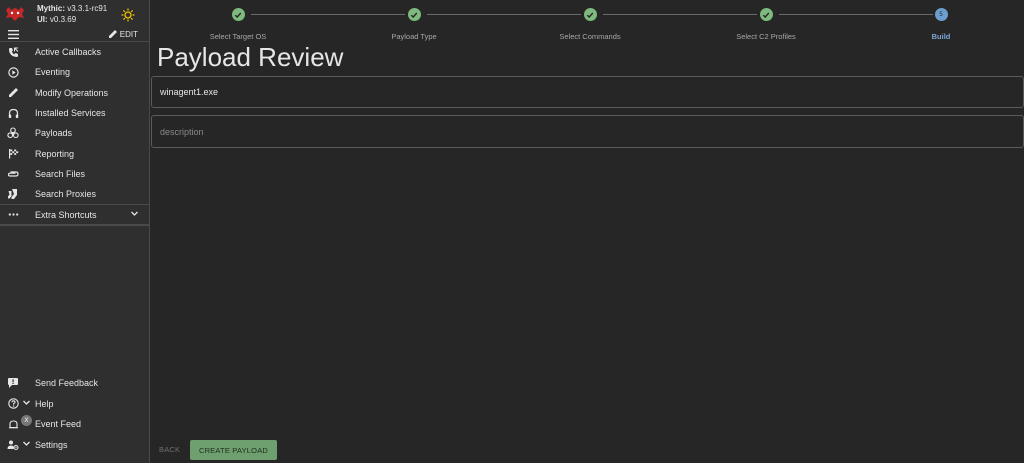 The width and height of the screenshot is (1024, 463). What do you see at coordinates (238, 24) in the screenshot?
I see `step-select-target-os: Select Target OS` at bounding box center [238, 24].